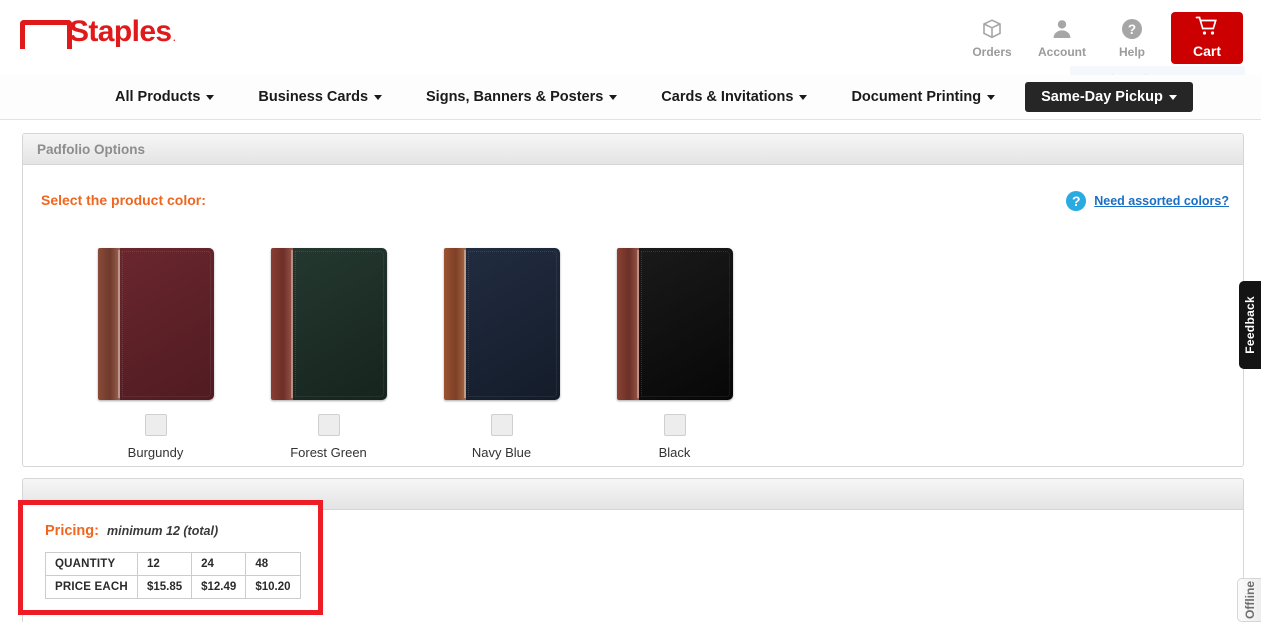  I want to click on color-label: Burgundy, so click(155, 452).